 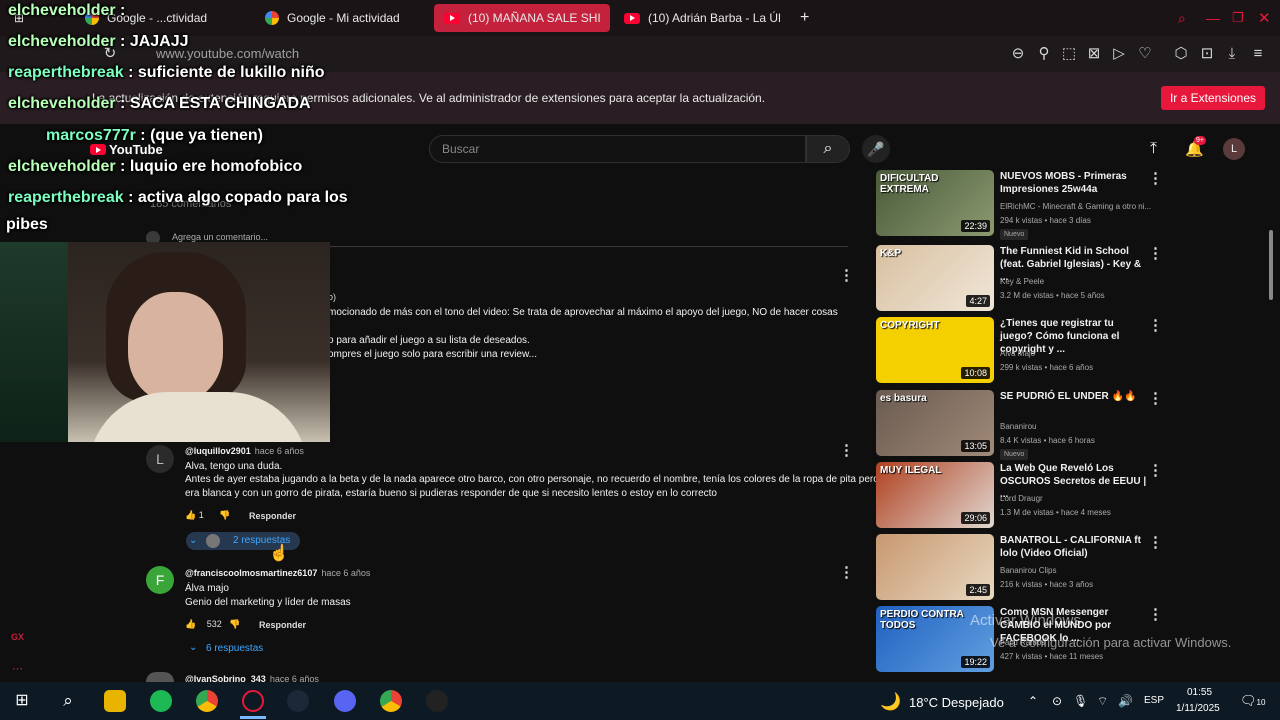 I want to click on close-window-button: ✕, so click(x=1264, y=18).